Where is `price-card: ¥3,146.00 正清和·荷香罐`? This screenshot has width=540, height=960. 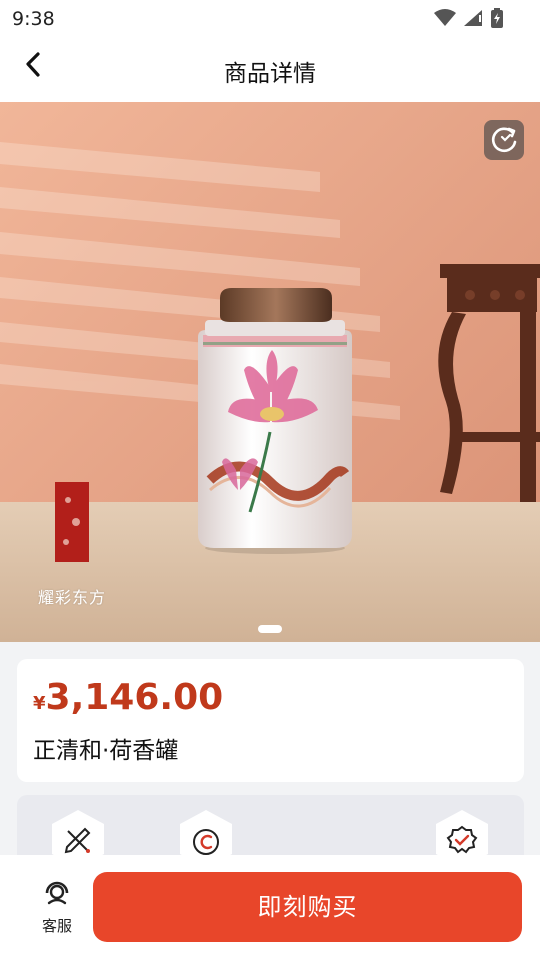 price-card: ¥3,146.00 正清和·荷香罐 is located at coordinates (270, 720).